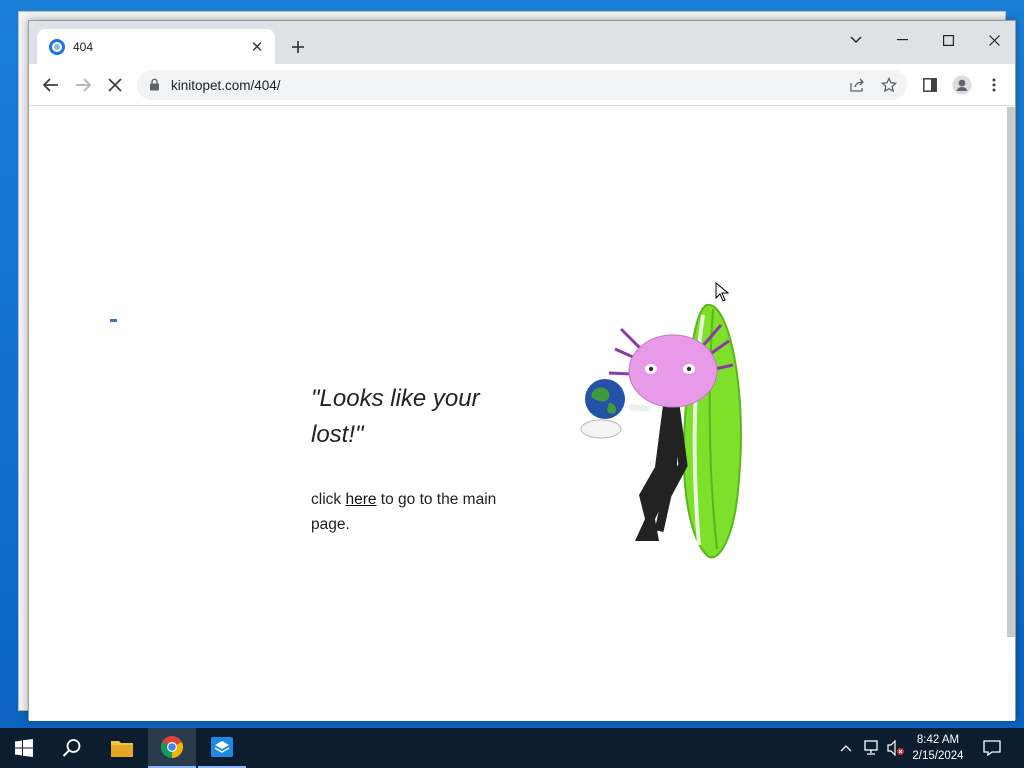 This screenshot has height=768, width=1024. I want to click on windows-logo-icon, so click(24, 748).